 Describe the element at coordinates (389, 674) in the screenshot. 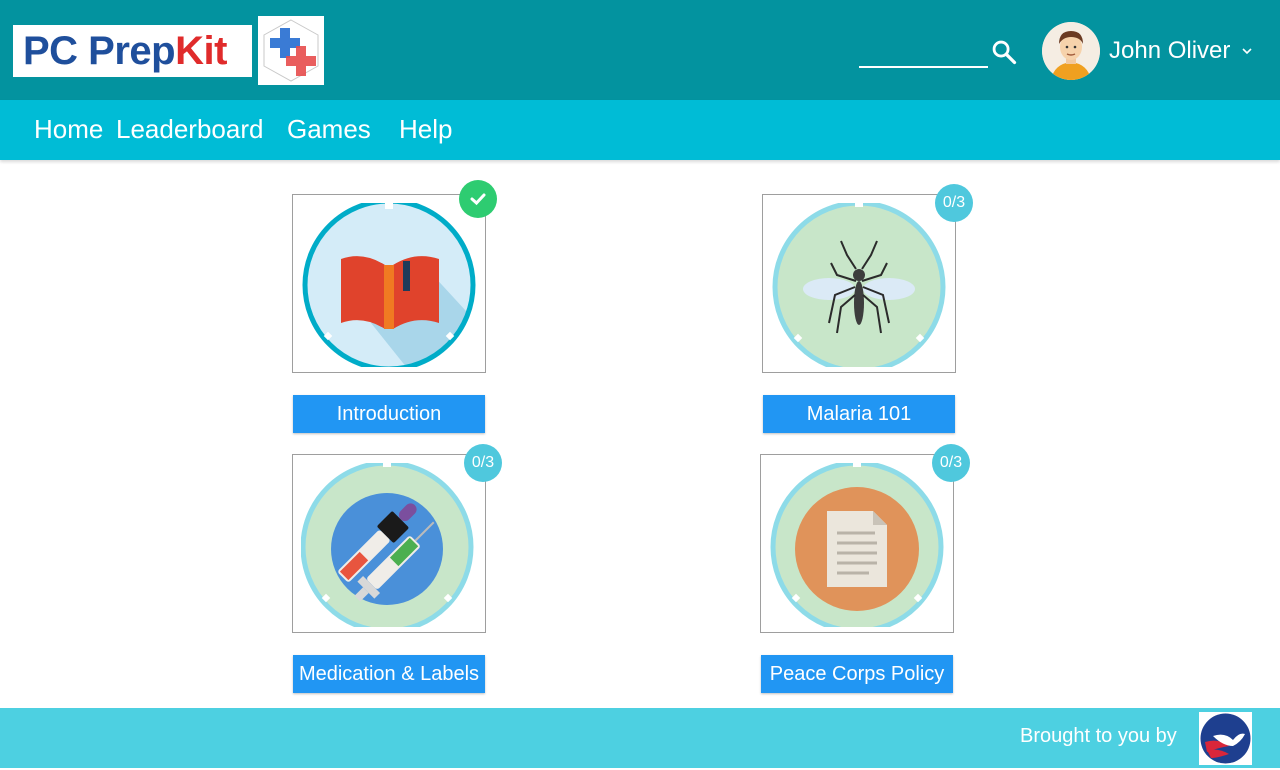

I see `module-button-medication-labels: Medication & Labels` at that location.